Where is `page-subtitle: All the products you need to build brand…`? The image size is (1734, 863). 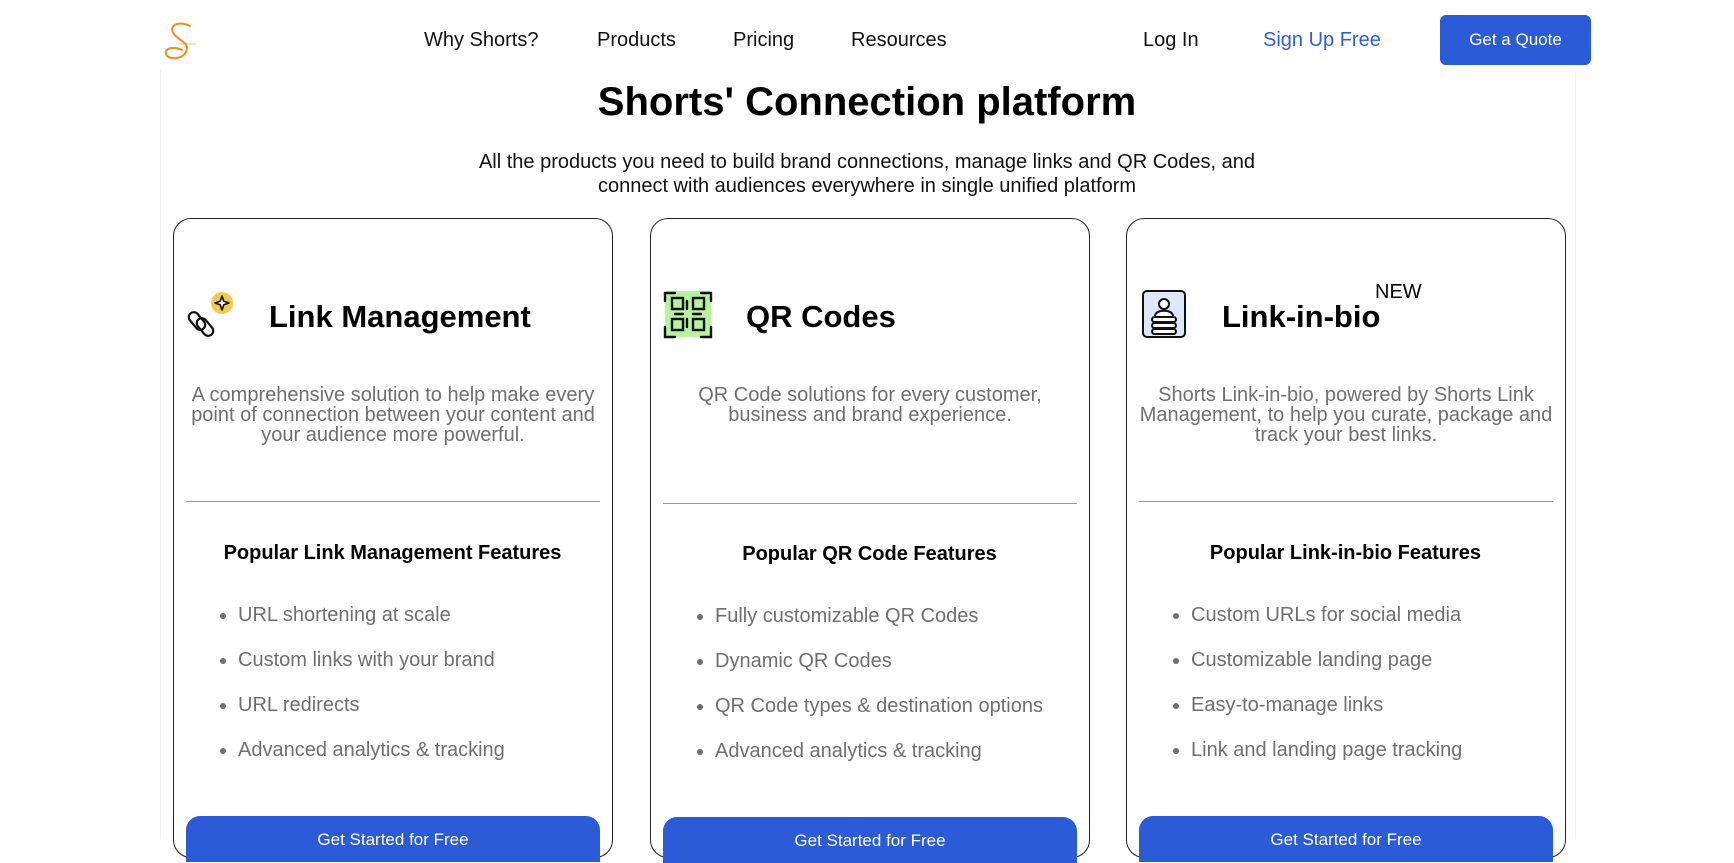 page-subtitle: All the products you need to build brand… is located at coordinates (867, 174).